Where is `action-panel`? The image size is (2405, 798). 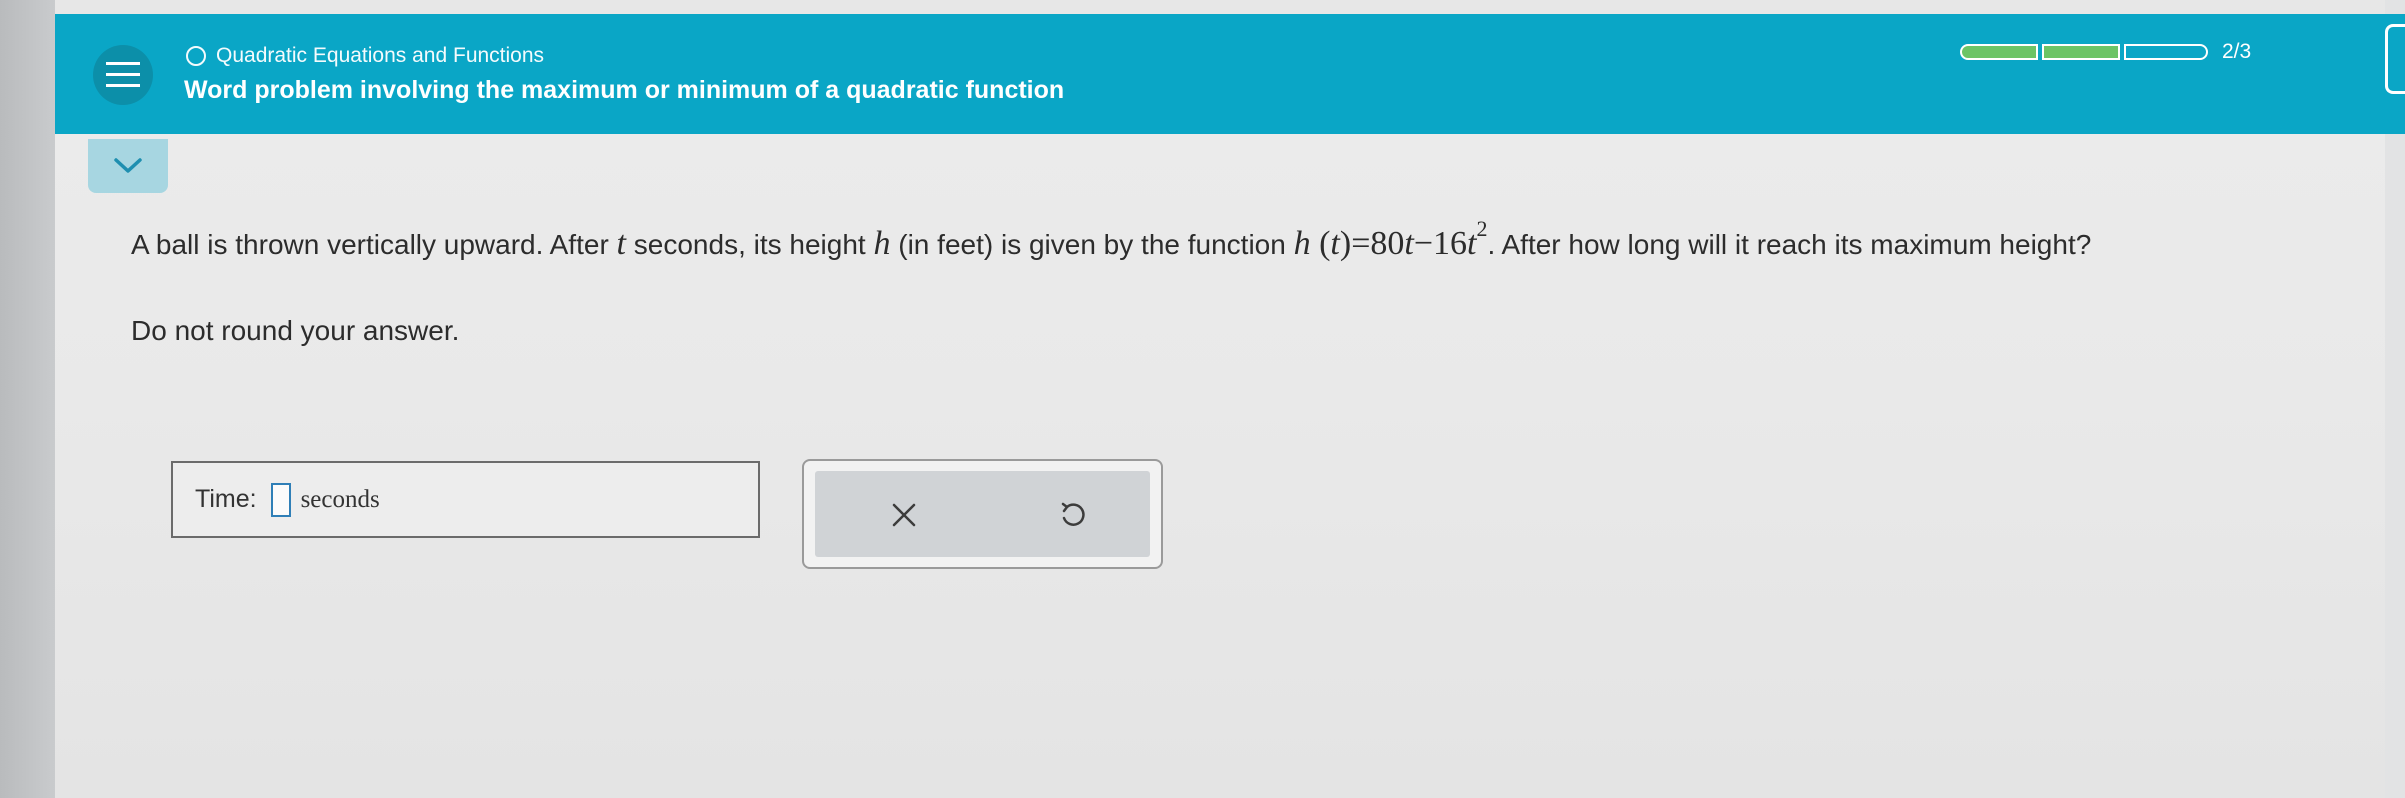 action-panel is located at coordinates (982, 514).